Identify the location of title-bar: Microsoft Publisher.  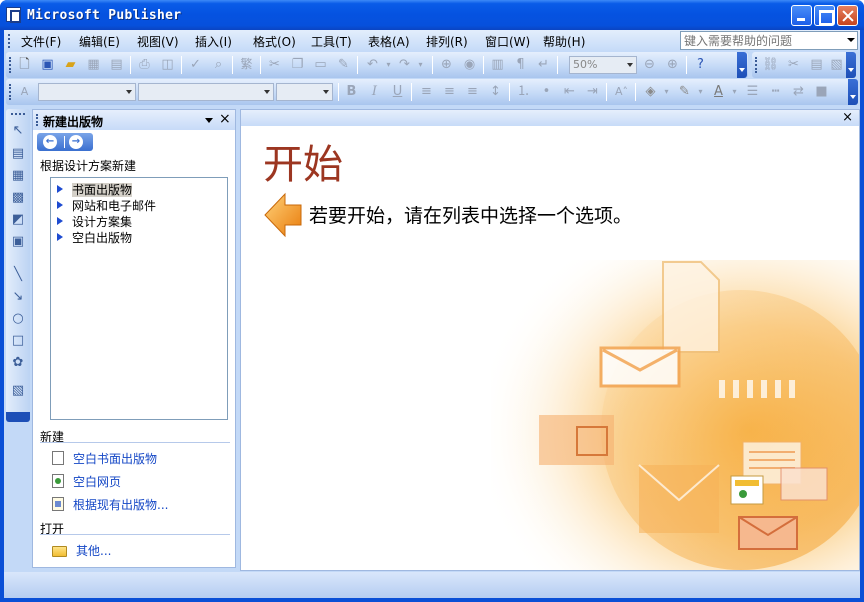
(432, 15).